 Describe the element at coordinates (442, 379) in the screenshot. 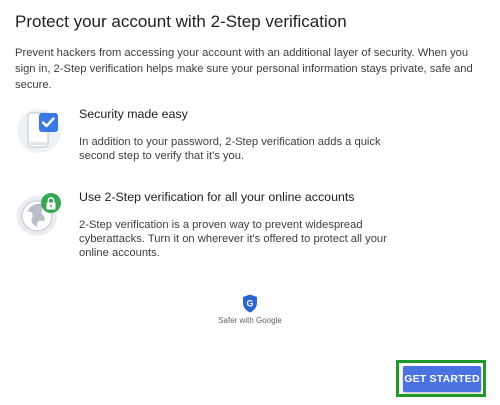

I see `get-started-button: GET STARTED` at that location.